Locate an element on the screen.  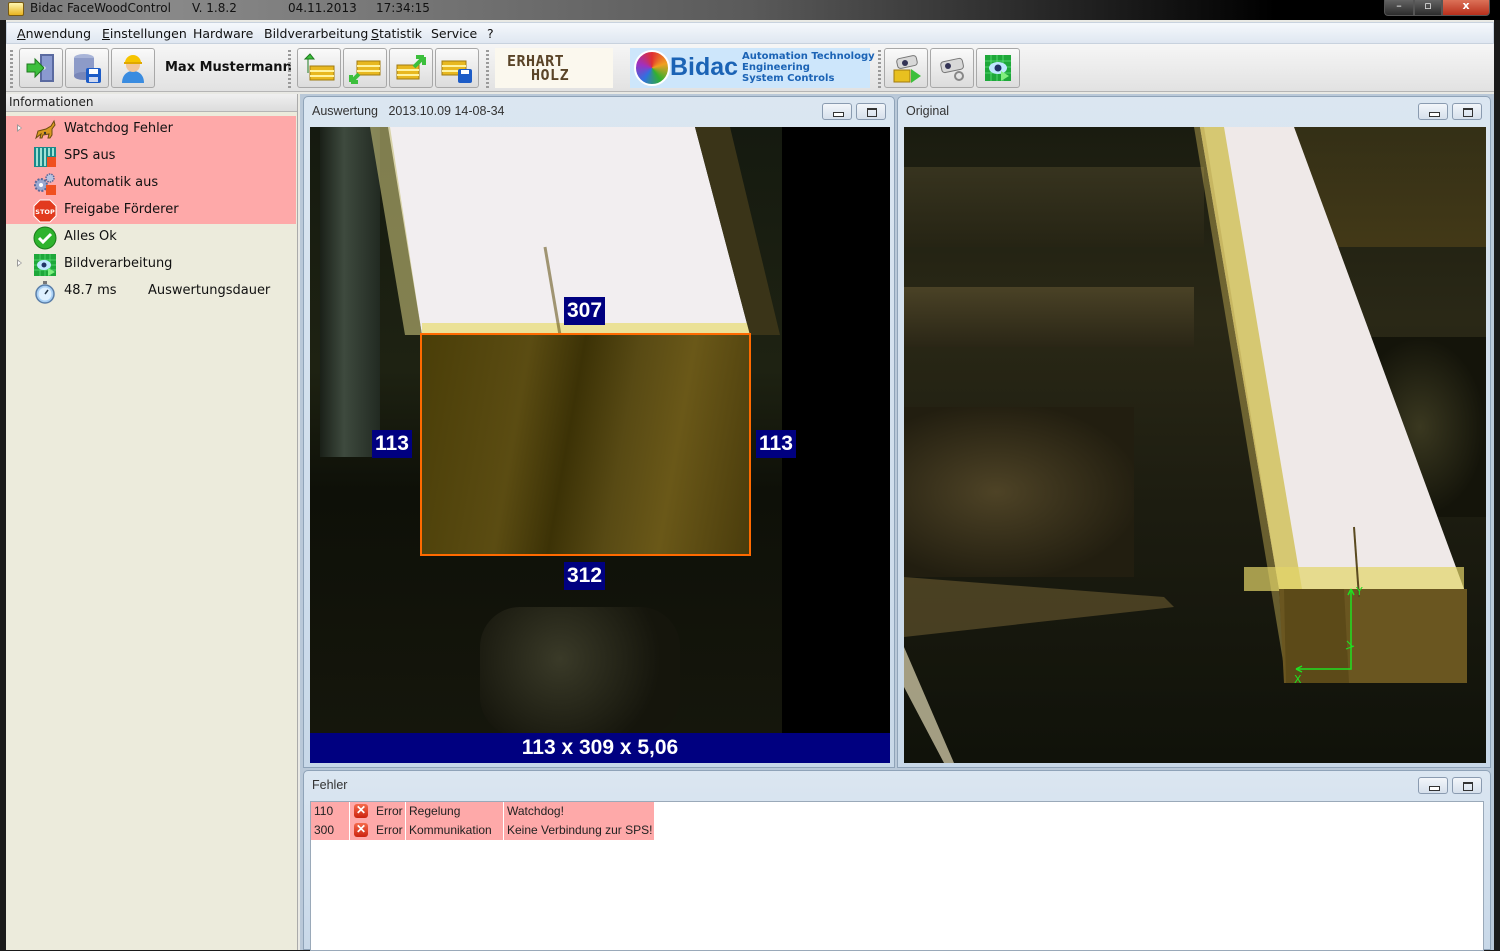
vendor-tagline-line: Engineering is located at coordinates (776, 67).